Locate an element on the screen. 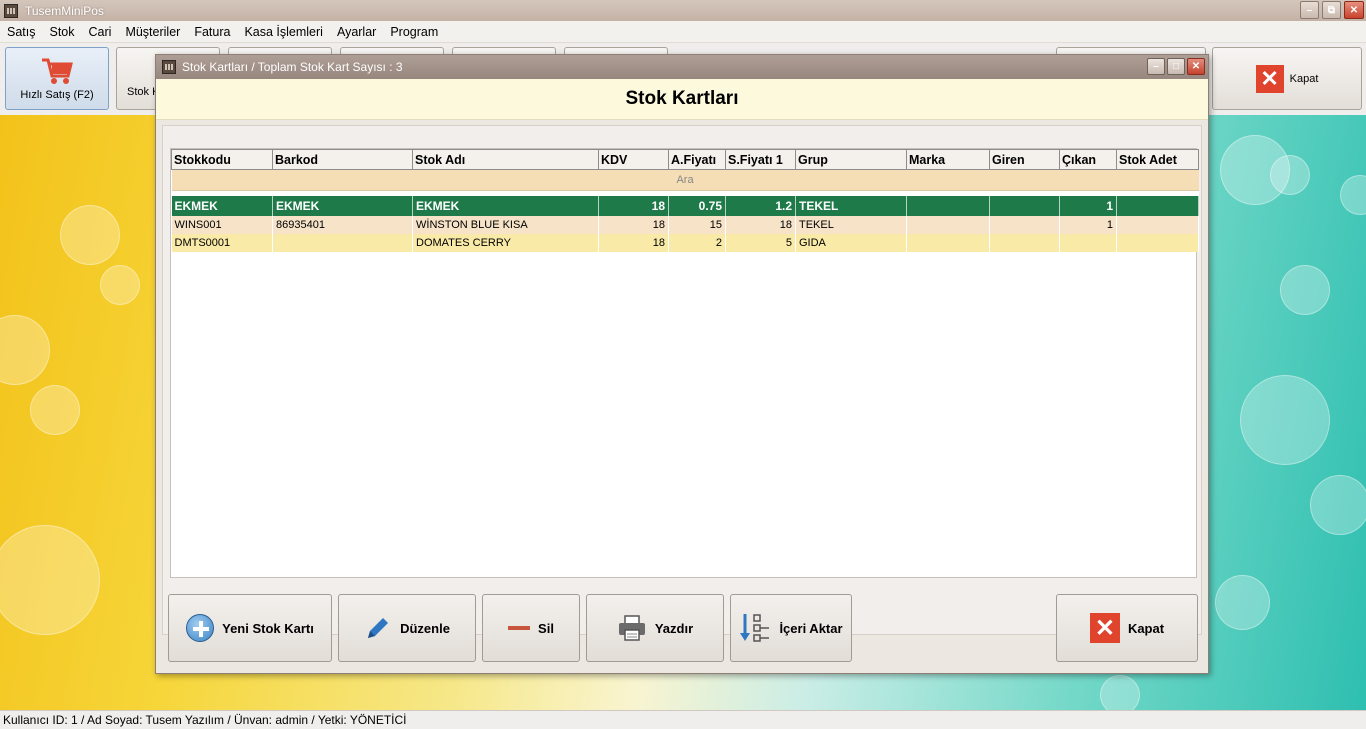 This screenshot has height=729, width=1366. col-header-s-fiyati: S.Fiyatı 1 is located at coordinates (760, 159).